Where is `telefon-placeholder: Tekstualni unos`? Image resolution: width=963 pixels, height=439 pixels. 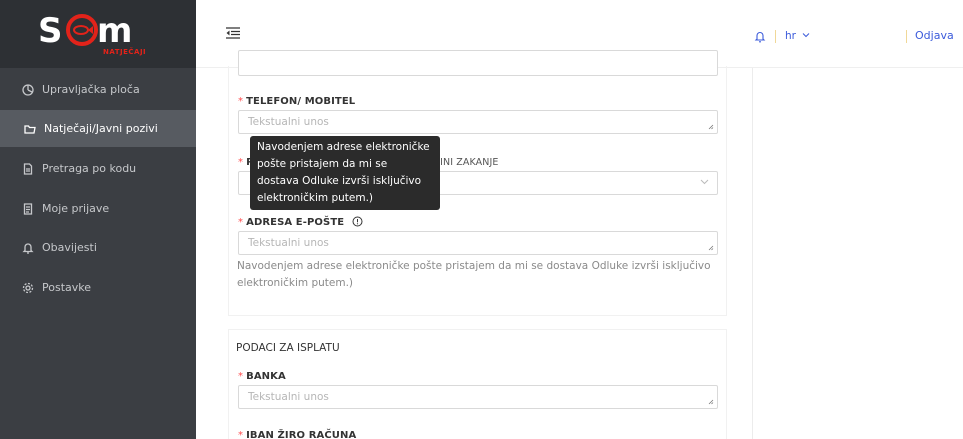
telefon-placeholder: Tekstualni unos is located at coordinates (288, 122).